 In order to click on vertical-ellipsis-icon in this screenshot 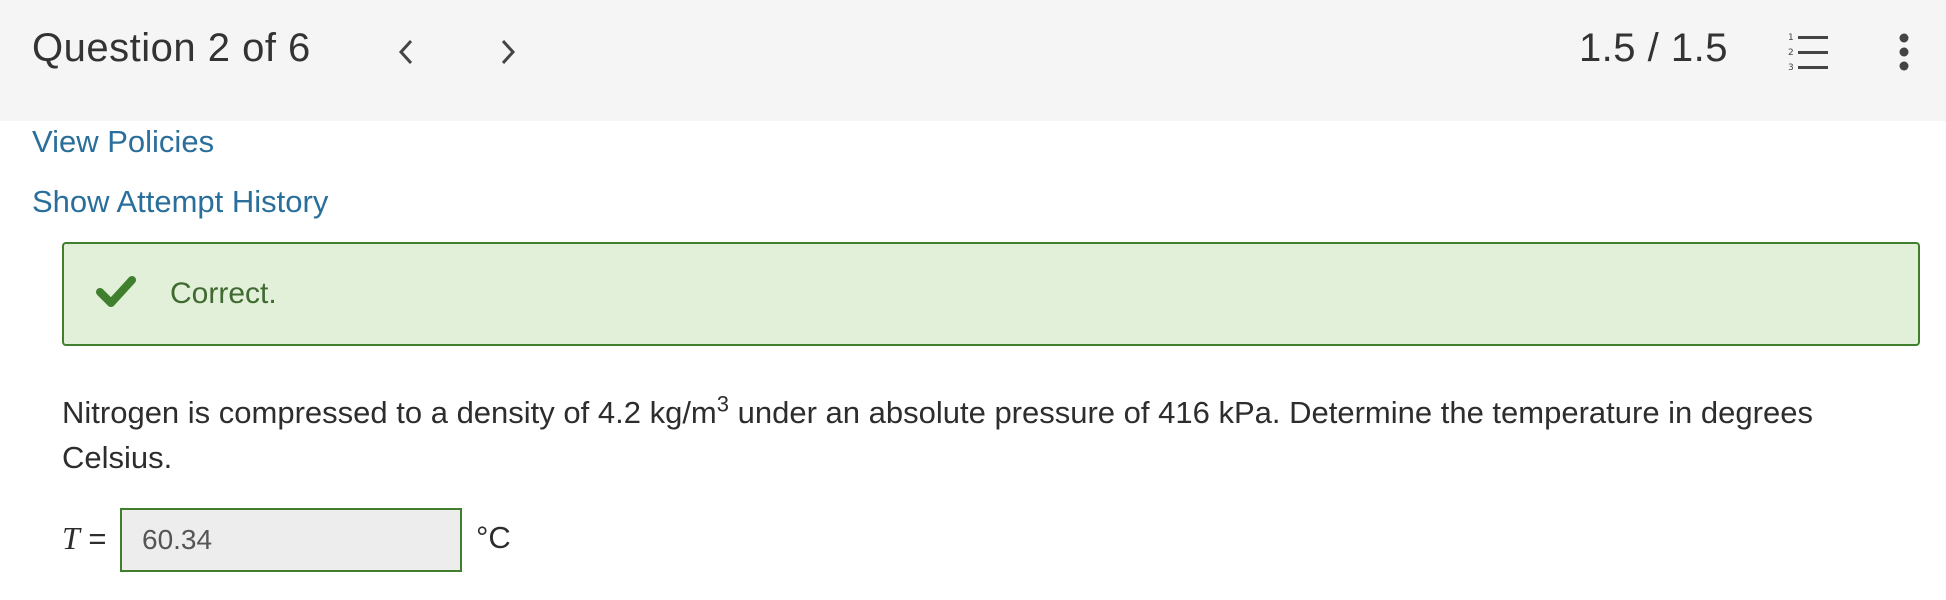, I will do `click(1904, 52)`.